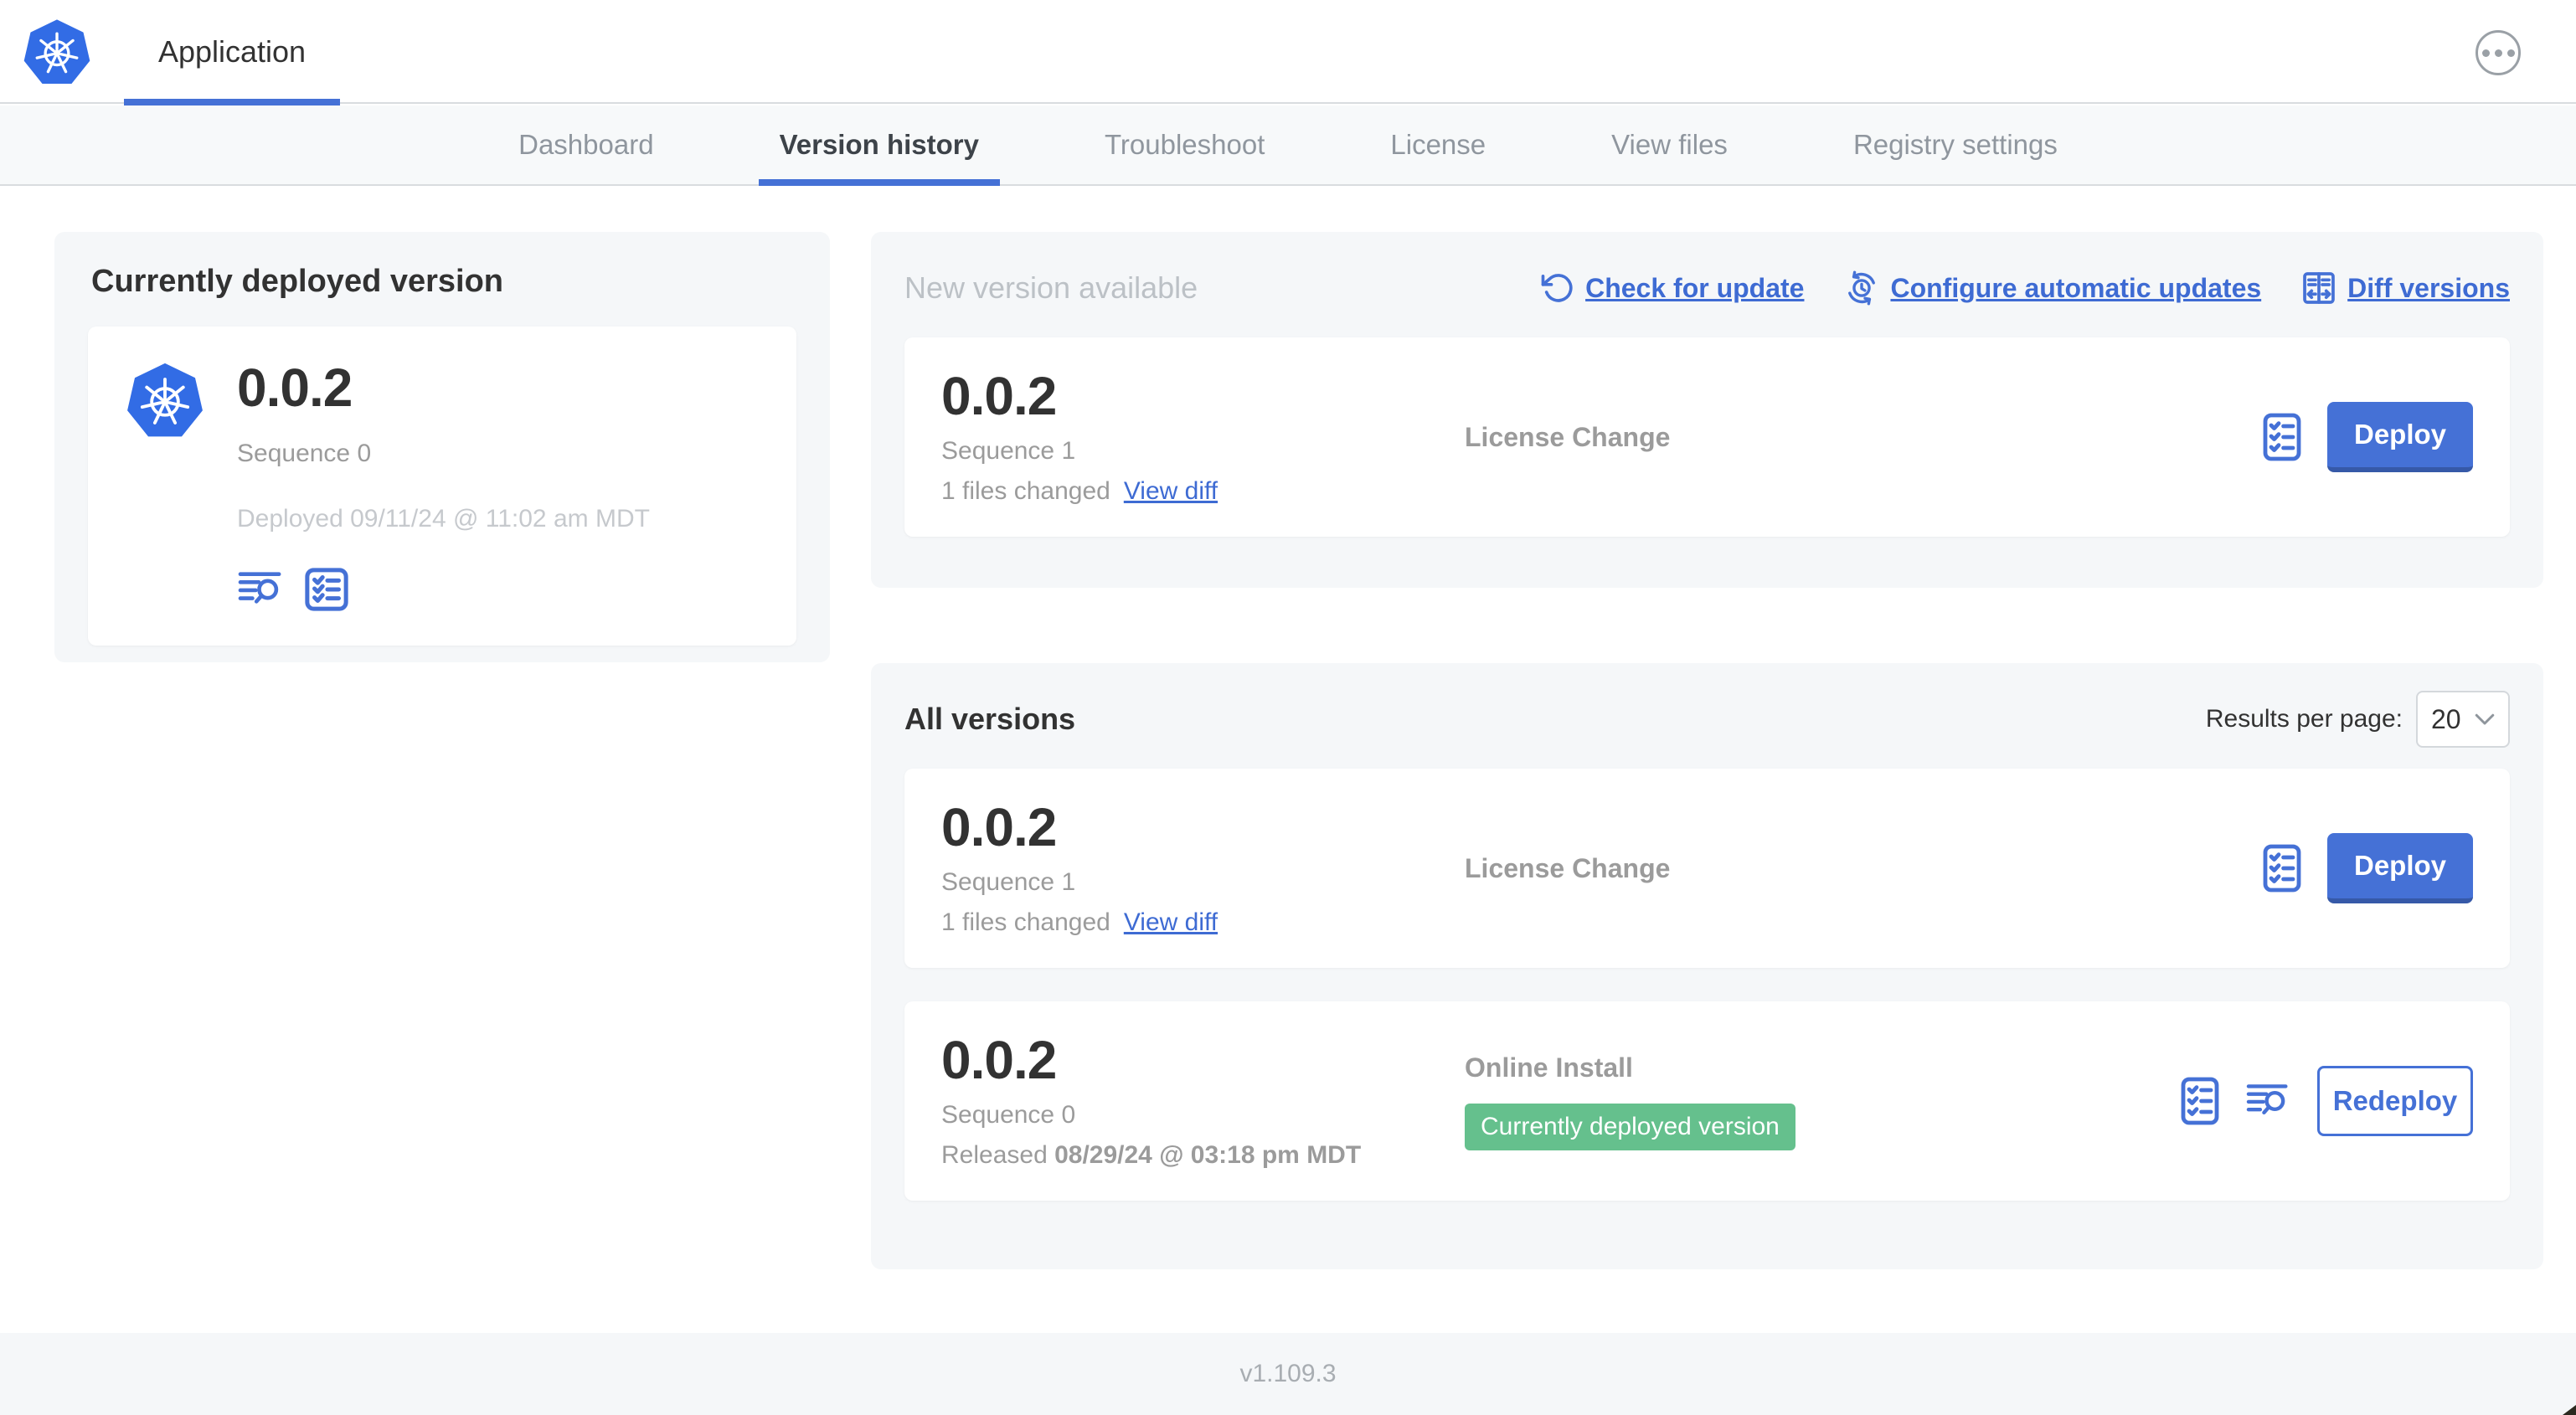 The height and width of the screenshot is (1415, 2576). I want to click on admin-console-version: v1.109.3, so click(1288, 1373).